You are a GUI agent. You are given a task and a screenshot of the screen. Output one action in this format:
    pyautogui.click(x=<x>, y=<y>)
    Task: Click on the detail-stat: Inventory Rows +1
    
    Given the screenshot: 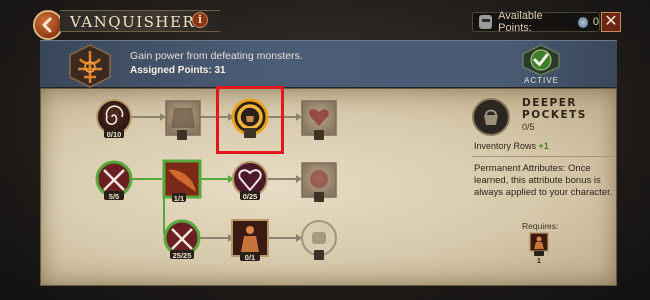 What is the action you would take?
    pyautogui.click(x=511, y=146)
    